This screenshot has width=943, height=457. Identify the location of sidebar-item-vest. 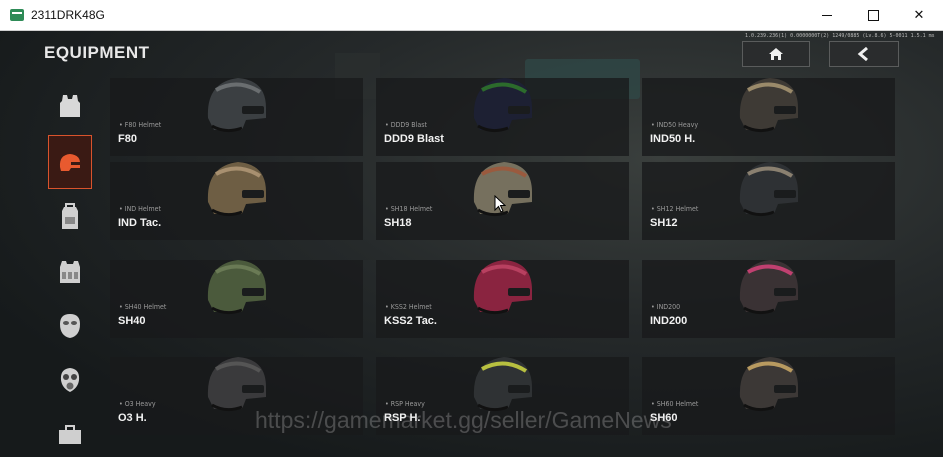
(70, 106).